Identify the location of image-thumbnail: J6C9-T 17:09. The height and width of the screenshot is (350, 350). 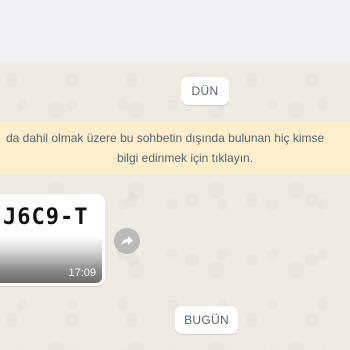
(51, 240).